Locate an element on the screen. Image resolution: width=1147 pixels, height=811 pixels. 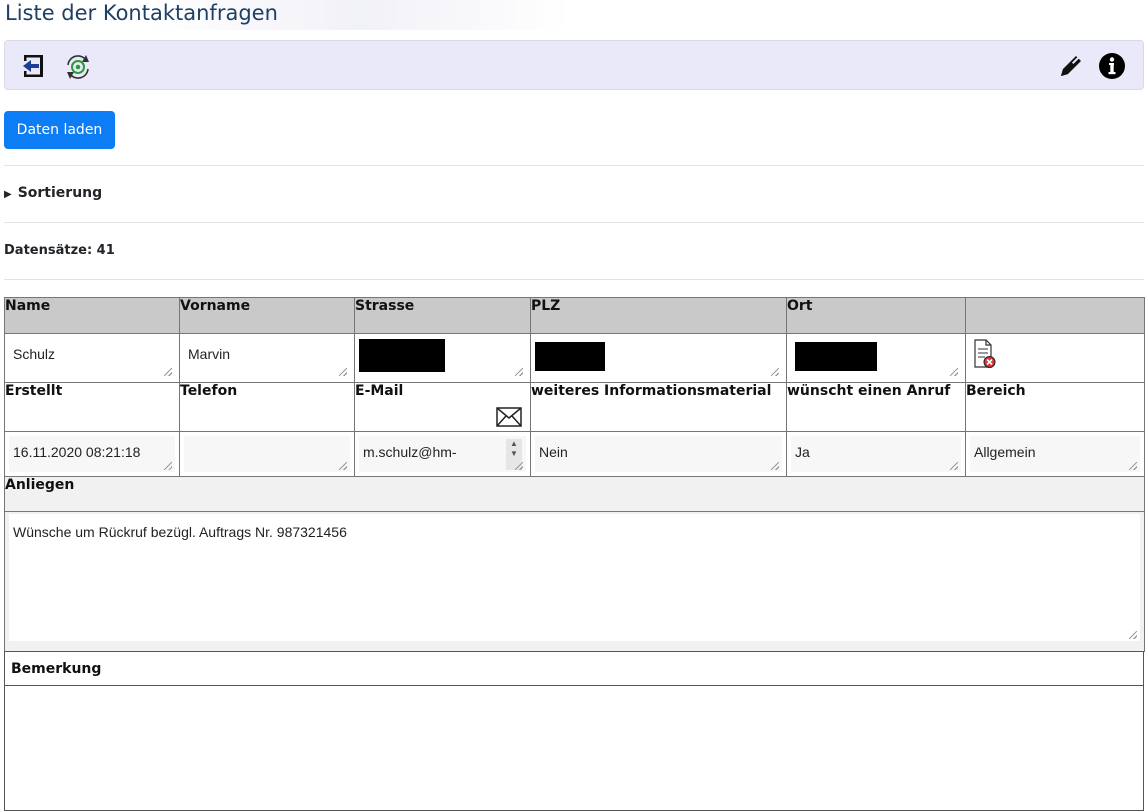
email-header-label: E-Mail is located at coordinates (379, 391).